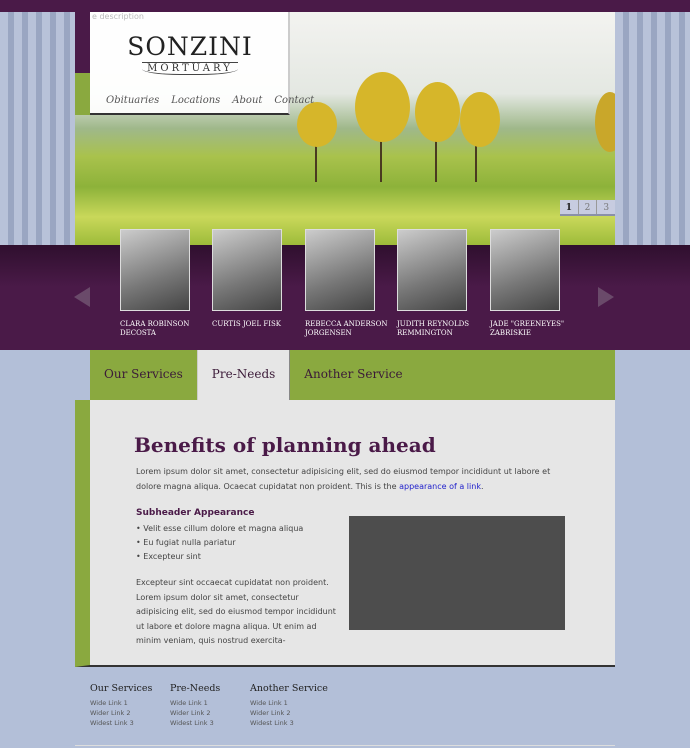  What do you see at coordinates (121, 688) in the screenshot?
I see `footer-heading: Our Services` at bounding box center [121, 688].